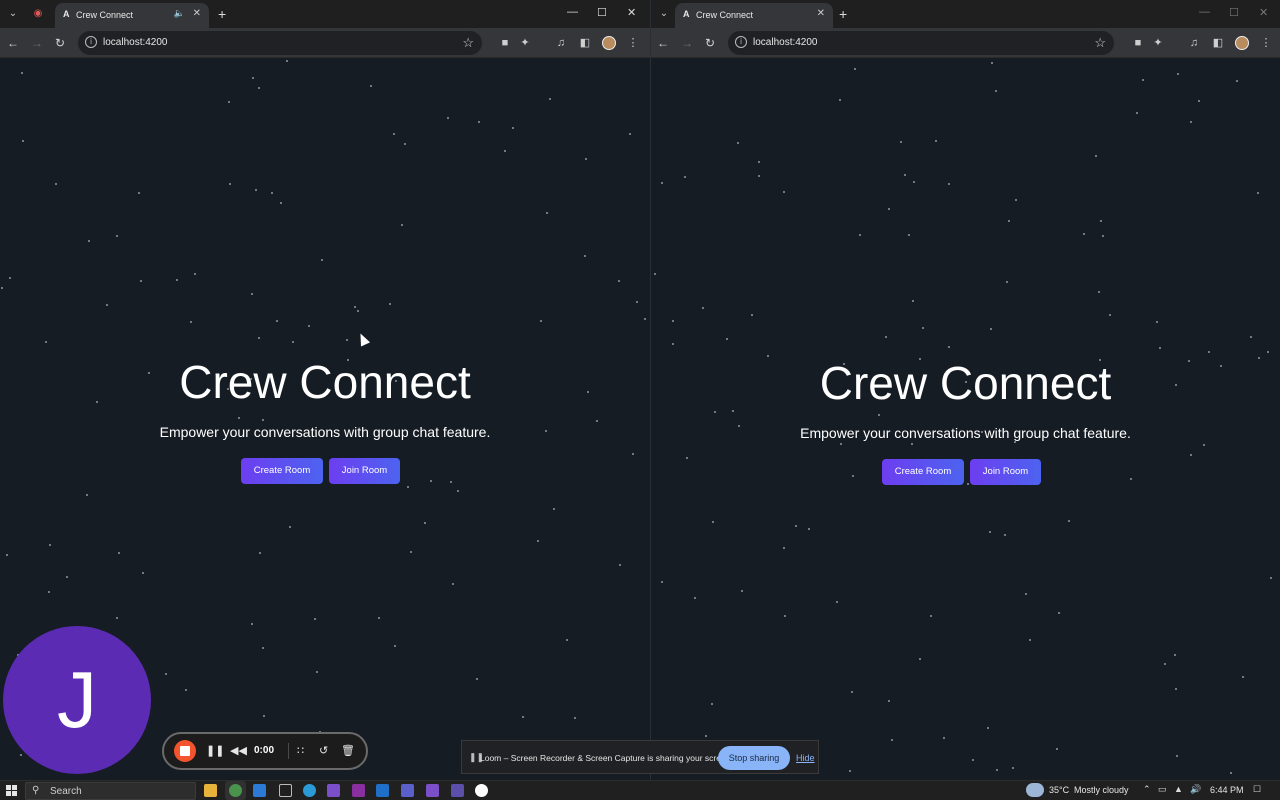 The width and height of the screenshot is (1280, 800). Describe the element at coordinates (309, 790) in the screenshot. I see `edge-icon` at that location.